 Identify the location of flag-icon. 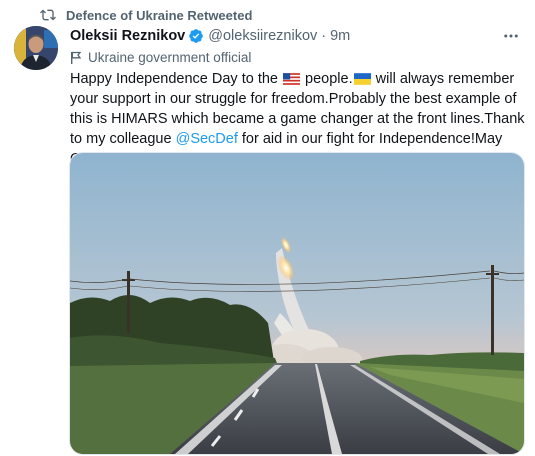
(76, 57).